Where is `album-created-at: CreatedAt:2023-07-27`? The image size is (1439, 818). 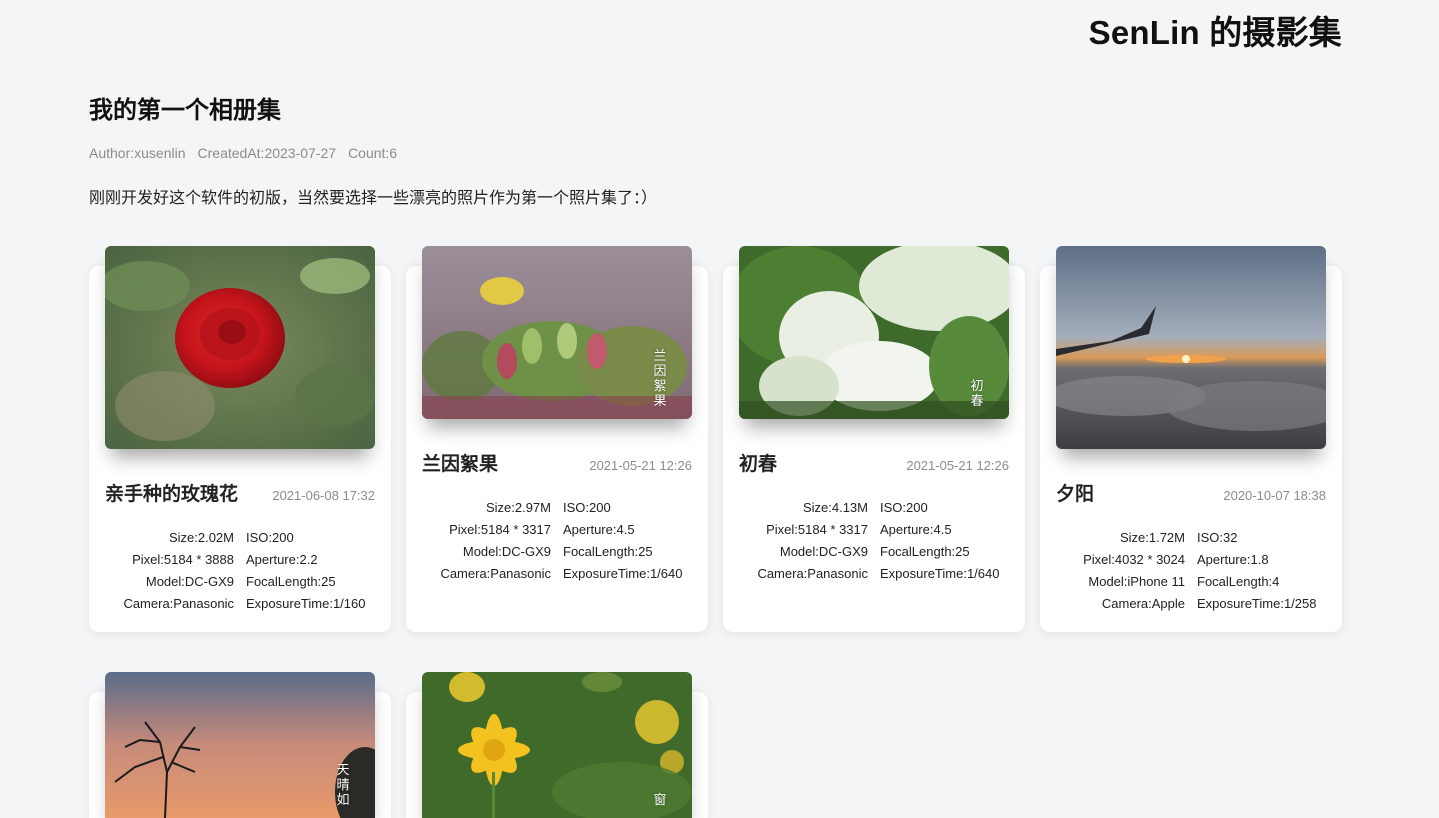 album-created-at: CreatedAt:2023-07-27 is located at coordinates (267, 153).